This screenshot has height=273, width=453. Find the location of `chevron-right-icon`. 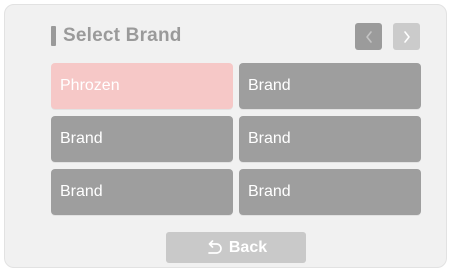

chevron-right-icon is located at coordinates (407, 37).